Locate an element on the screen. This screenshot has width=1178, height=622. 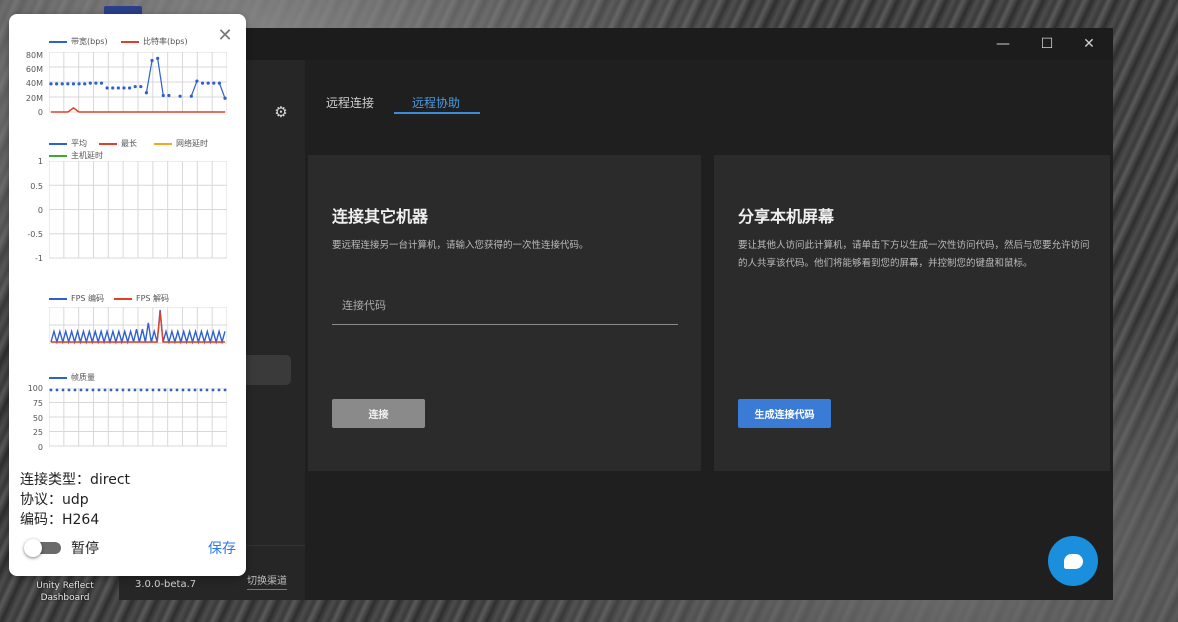
y-tick-label: 50 is located at coordinates (37, 418).